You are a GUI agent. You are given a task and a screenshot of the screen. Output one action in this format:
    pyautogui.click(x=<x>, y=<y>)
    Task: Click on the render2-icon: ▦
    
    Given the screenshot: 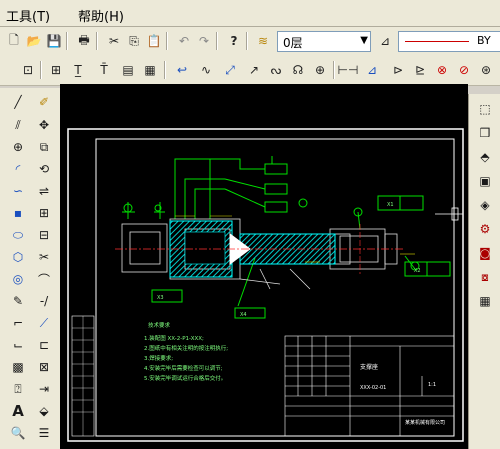 What is the action you would take?
    pyautogui.click(x=150, y=70)
    